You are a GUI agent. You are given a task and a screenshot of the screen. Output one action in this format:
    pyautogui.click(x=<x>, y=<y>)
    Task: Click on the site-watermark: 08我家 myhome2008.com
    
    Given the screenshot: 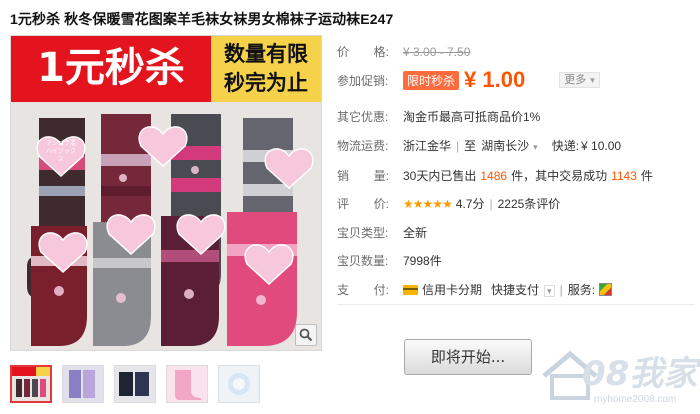 What is the action you would take?
    pyautogui.click(x=614, y=377)
    